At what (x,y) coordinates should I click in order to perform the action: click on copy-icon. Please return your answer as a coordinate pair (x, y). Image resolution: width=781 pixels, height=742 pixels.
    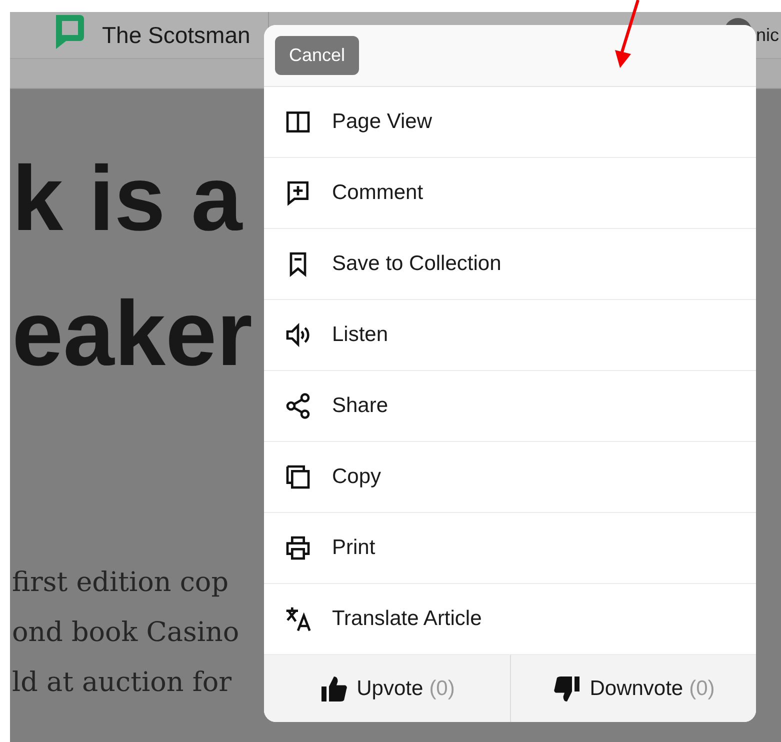
    Looking at the image, I should click on (298, 477).